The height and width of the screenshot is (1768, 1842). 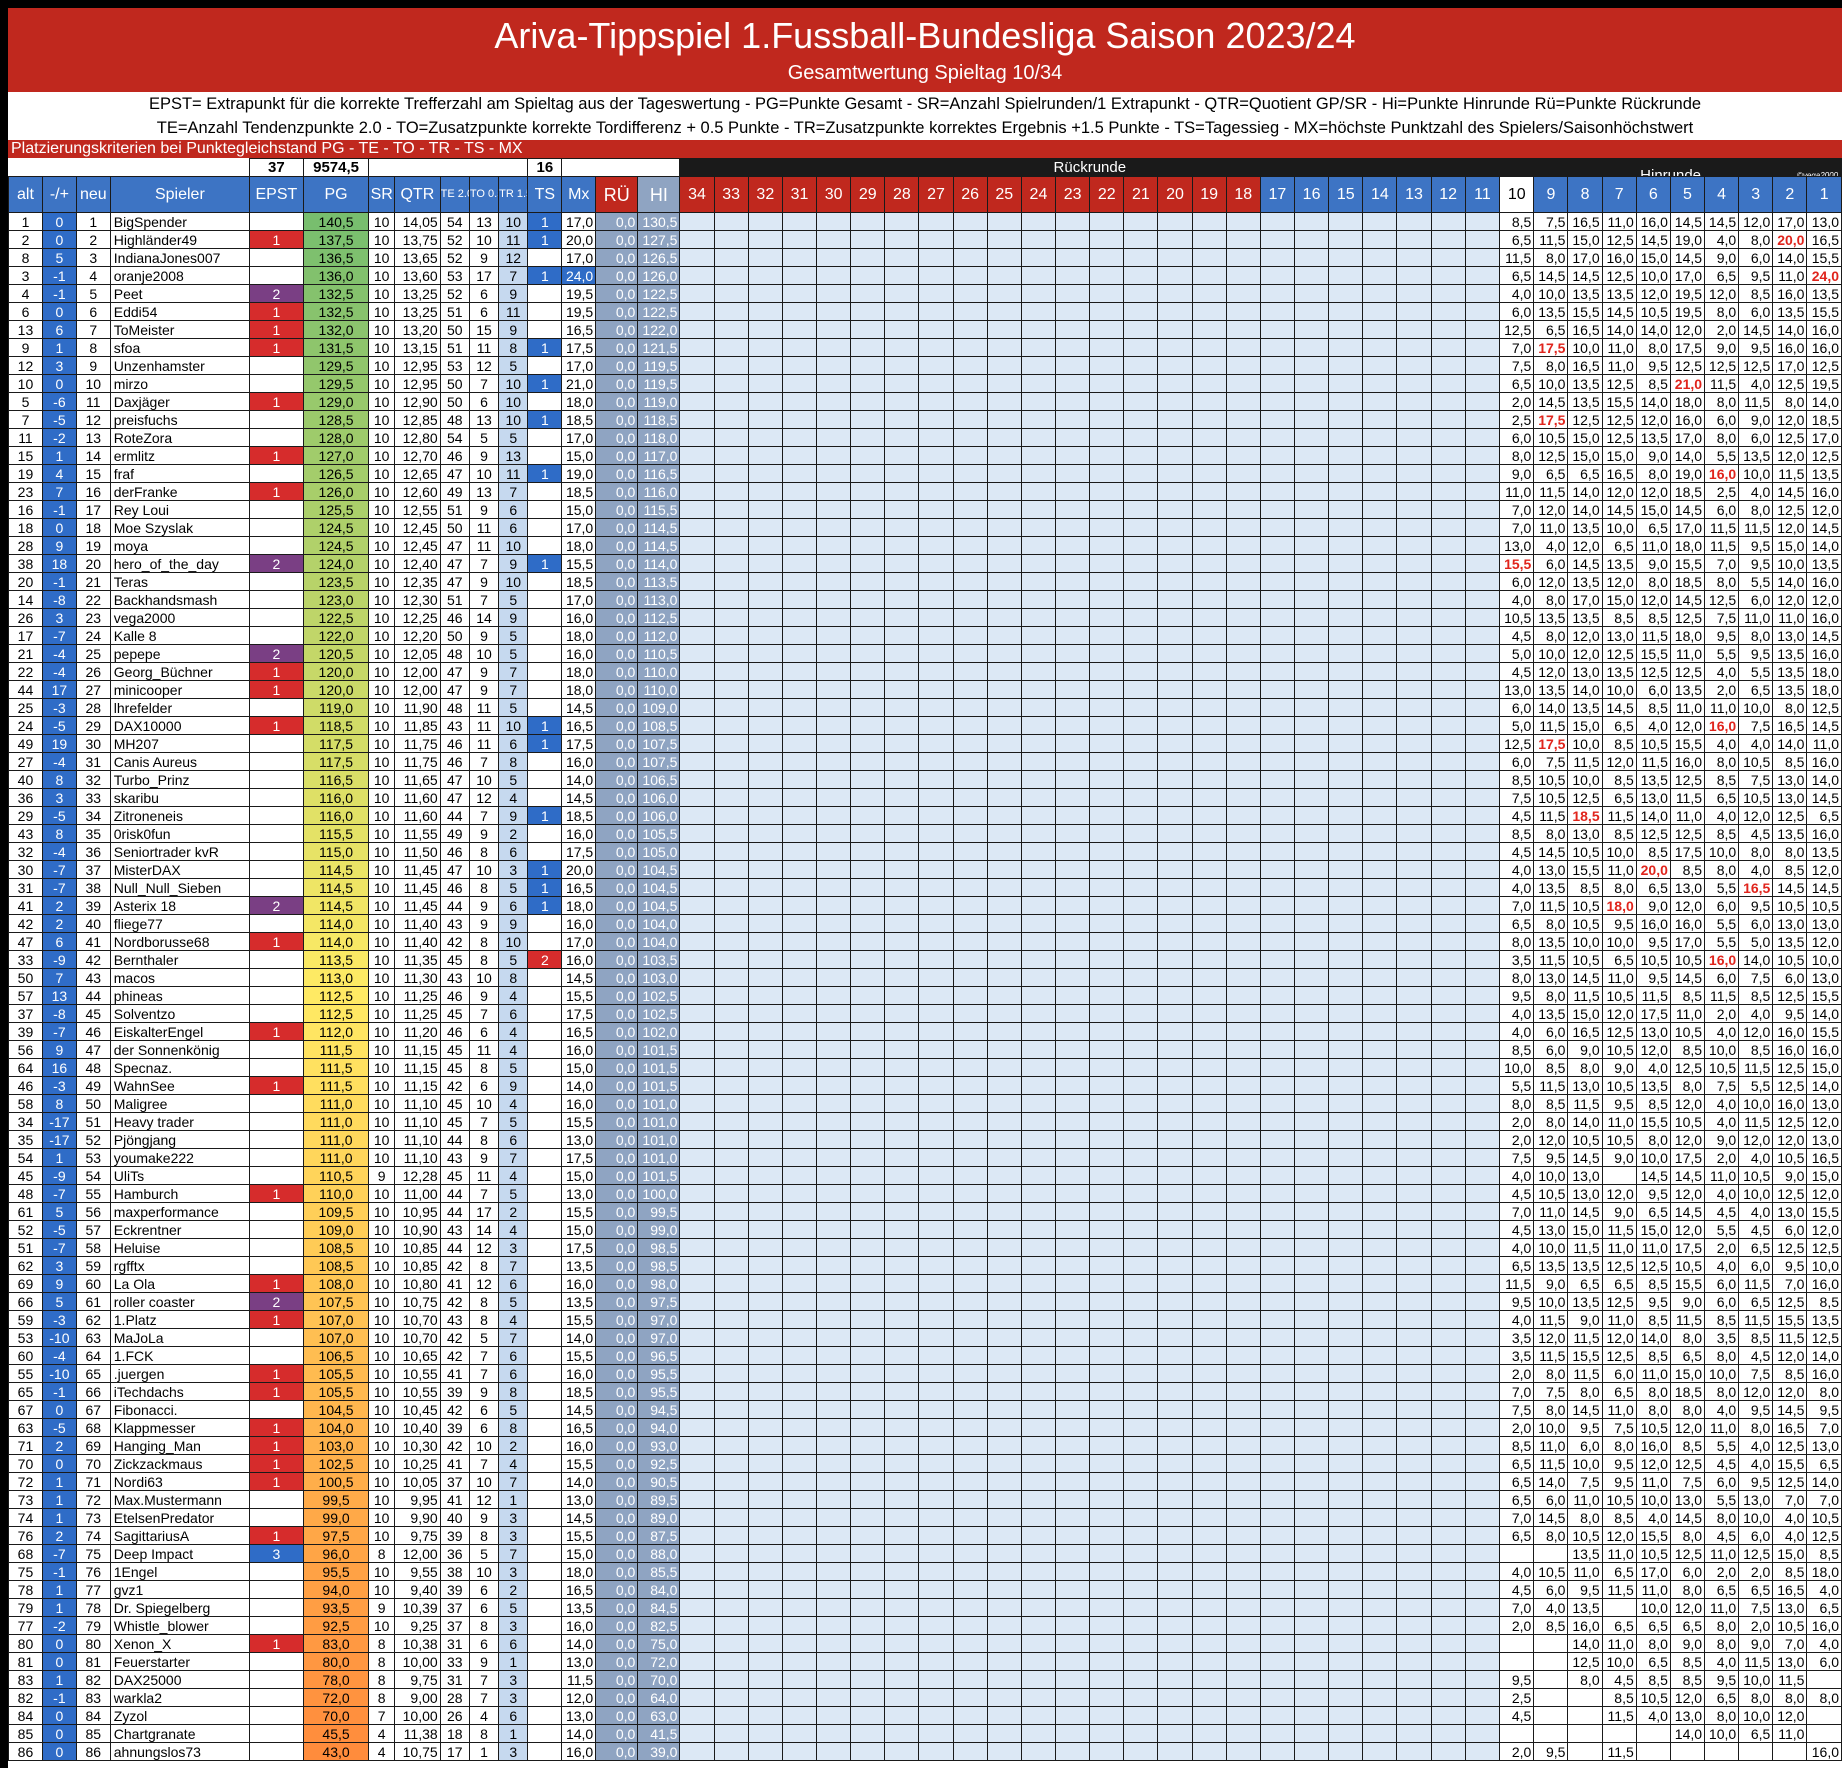 I want to click on round-score: 11,5, so click(x=1551, y=1463).